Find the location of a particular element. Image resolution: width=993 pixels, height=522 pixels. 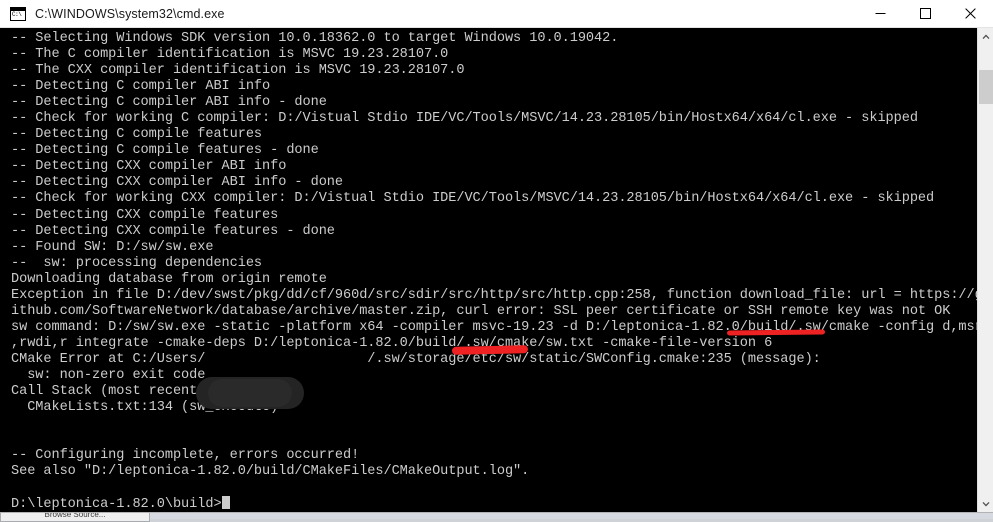

minimize-button is located at coordinates (880, 14).